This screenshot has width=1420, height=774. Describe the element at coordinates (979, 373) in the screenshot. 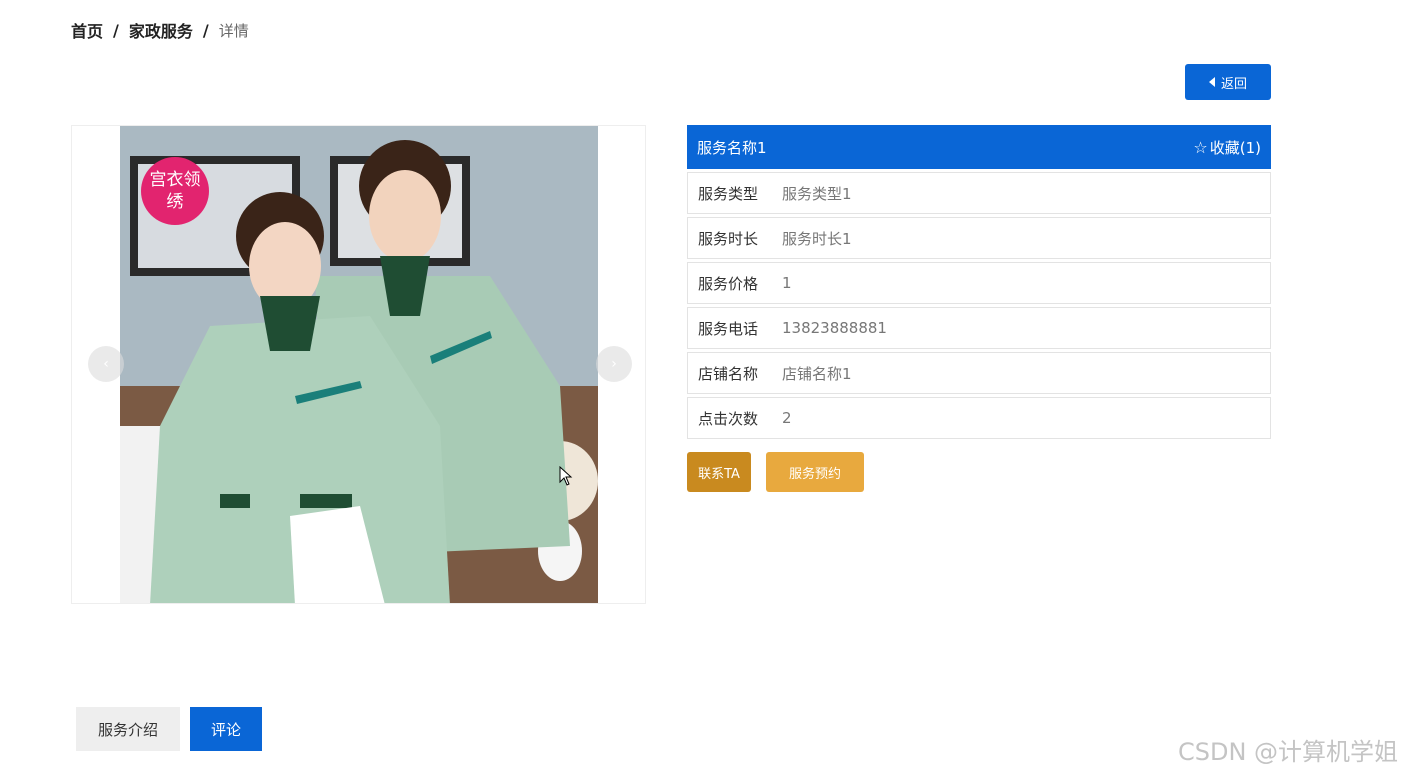

I see `detail-row-shop: 店铺名称 店铺名称1` at that location.